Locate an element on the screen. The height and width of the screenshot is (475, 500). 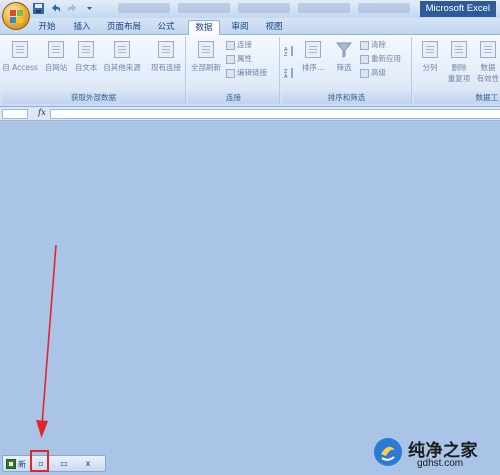
reapply-label: 重新应用 is located at coordinates (386, 58).